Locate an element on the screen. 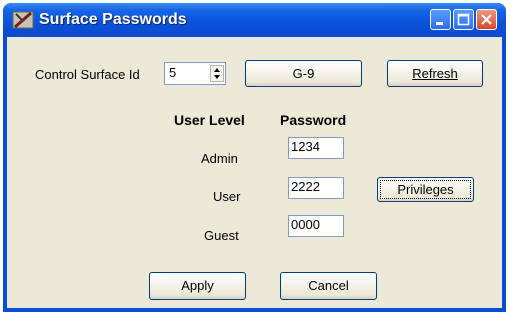 This screenshot has height=316, width=511. minimize-icon is located at coordinates (439, 23).